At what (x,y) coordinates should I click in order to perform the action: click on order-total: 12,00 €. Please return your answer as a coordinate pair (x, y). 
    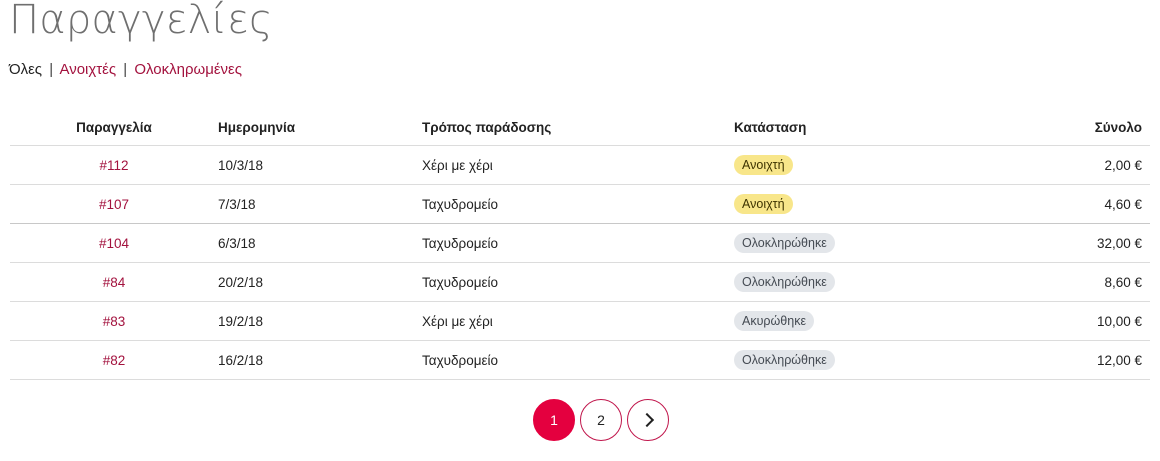
    Looking at the image, I should click on (1083, 360).